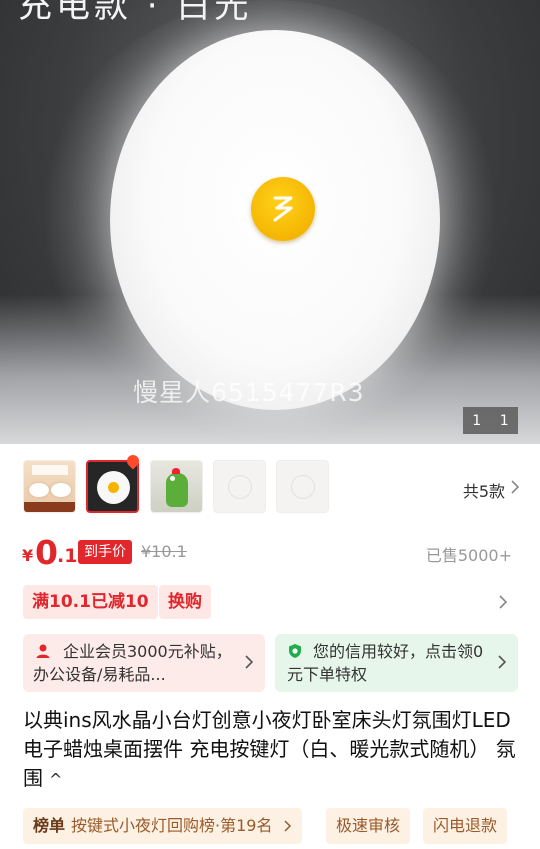 This screenshot has height=849, width=540. What do you see at coordinates (105, 552) in the screenshot?
I see `deal-price-tag: 到手价` at bounding box center [105, 552].